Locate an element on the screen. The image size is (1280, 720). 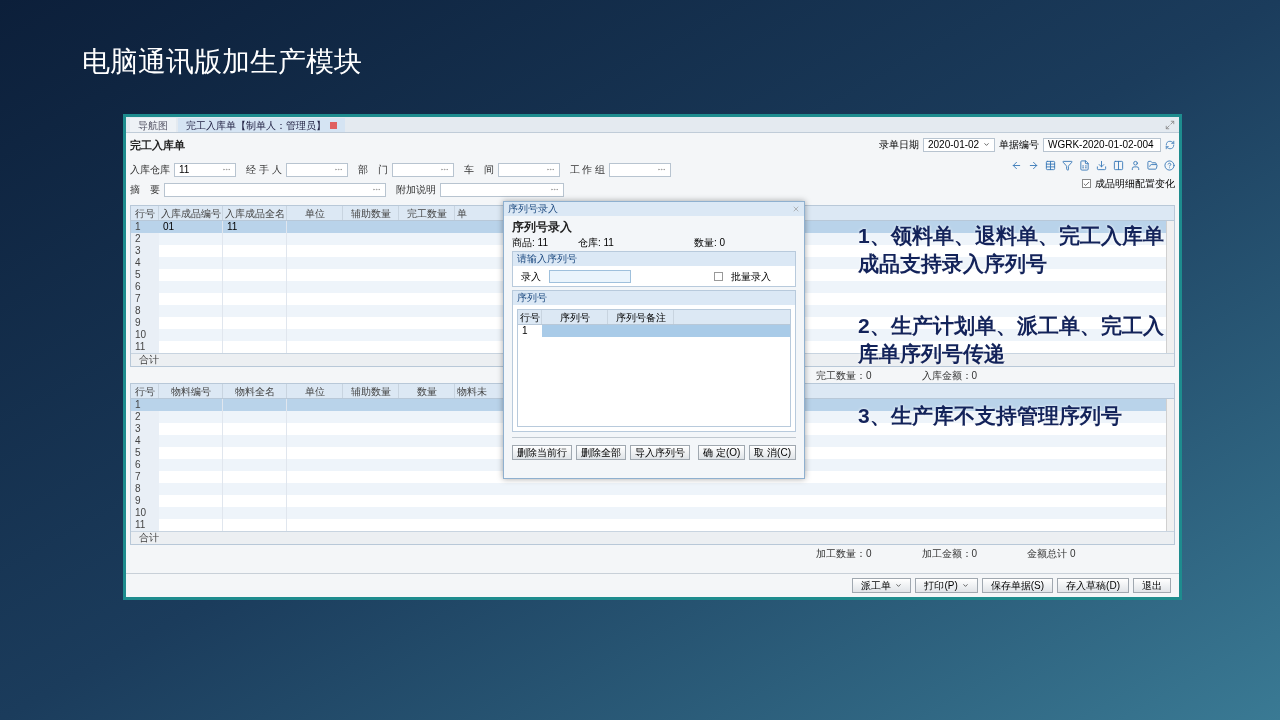
field-label: 工 作 组 is located at coordinates (587, 170).